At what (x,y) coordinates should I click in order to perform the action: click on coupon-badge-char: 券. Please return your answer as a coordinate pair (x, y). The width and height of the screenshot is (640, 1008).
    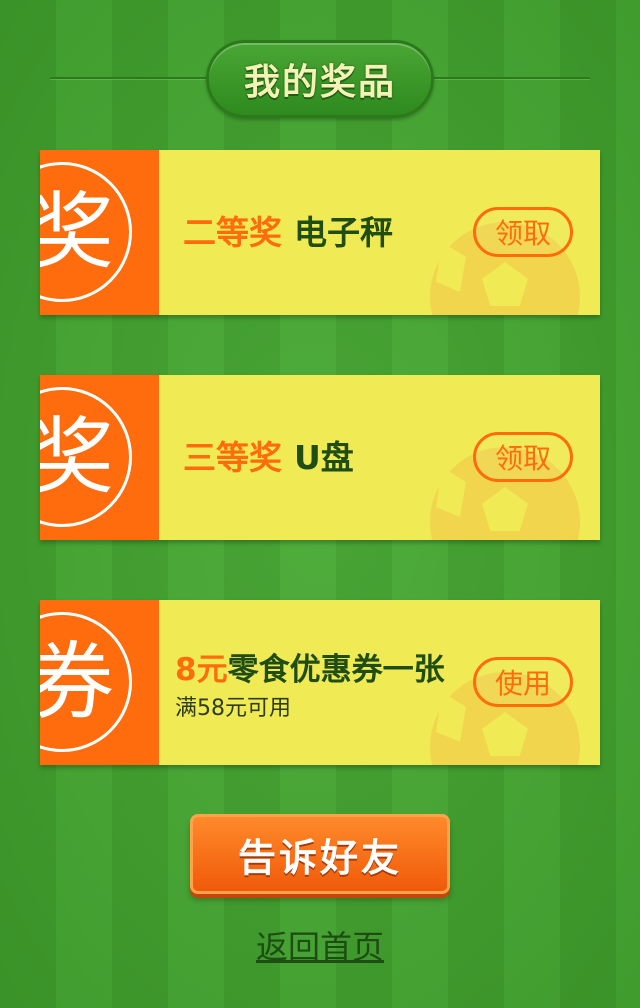
    Looking at the image, I should click on (77, 682).